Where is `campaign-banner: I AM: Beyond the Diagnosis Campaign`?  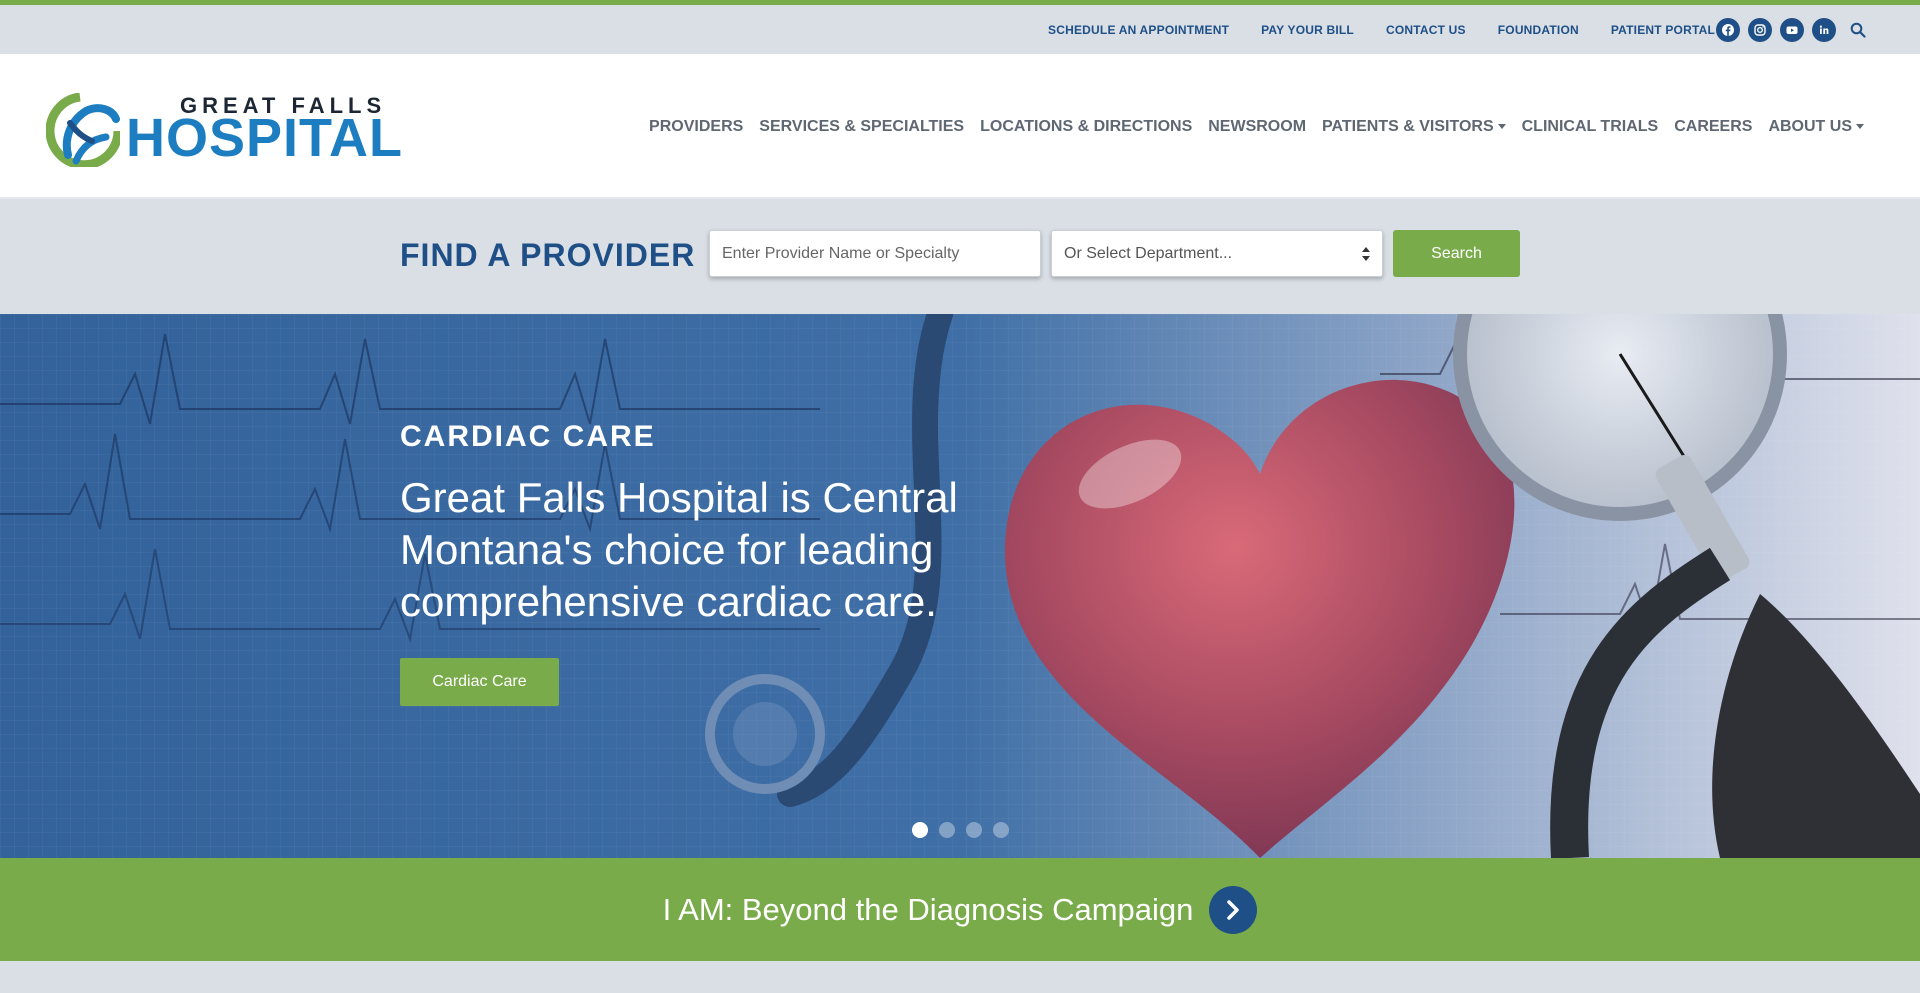 campaign-banner: I AM: Beyond the Diagnosis Campaign is located at coordinates (960, 909).